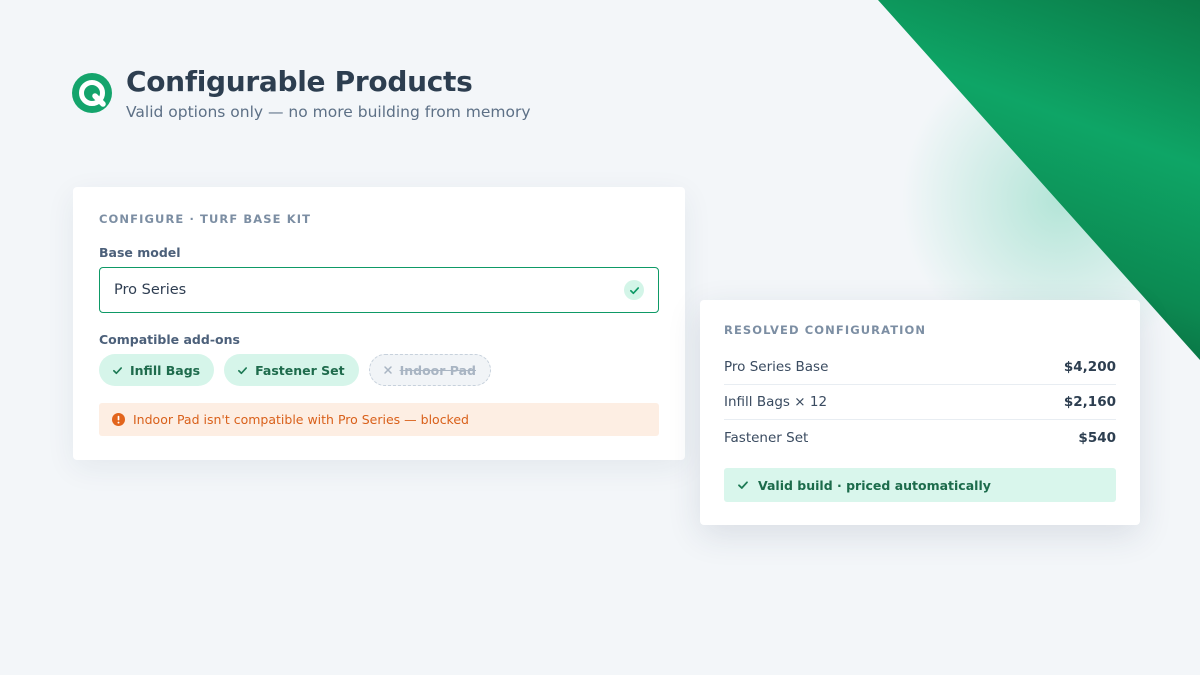  I want to click on base-model-value: Pro Series, so click(150, 290).